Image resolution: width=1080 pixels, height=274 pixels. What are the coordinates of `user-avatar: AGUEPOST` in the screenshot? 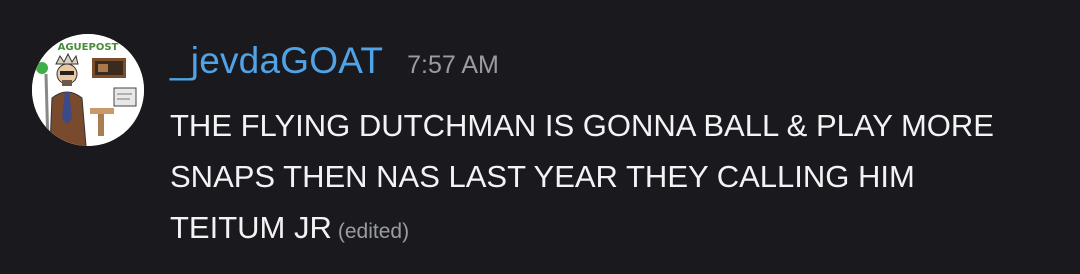 It's located at (88, 90).